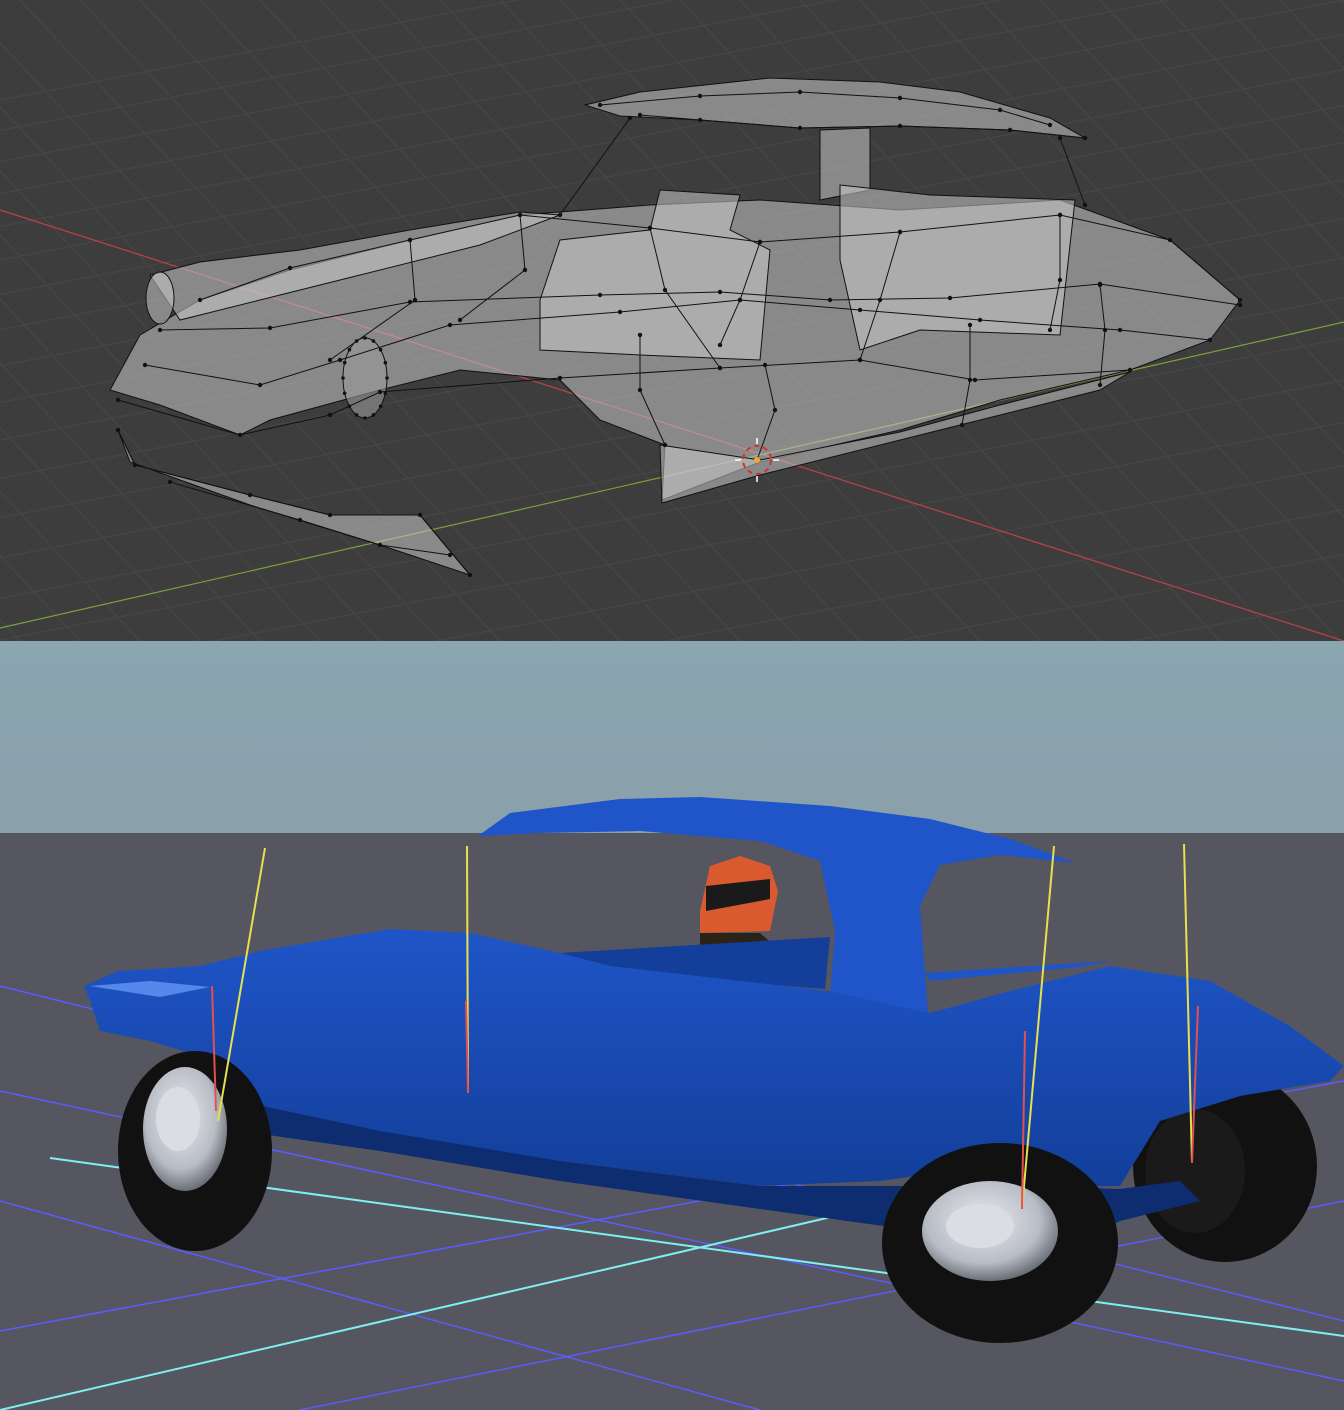  What do you see at coordinates (1000, 1243) in the screenshot?
I see `middle-wheel` at bounding box center [1000, 1243].